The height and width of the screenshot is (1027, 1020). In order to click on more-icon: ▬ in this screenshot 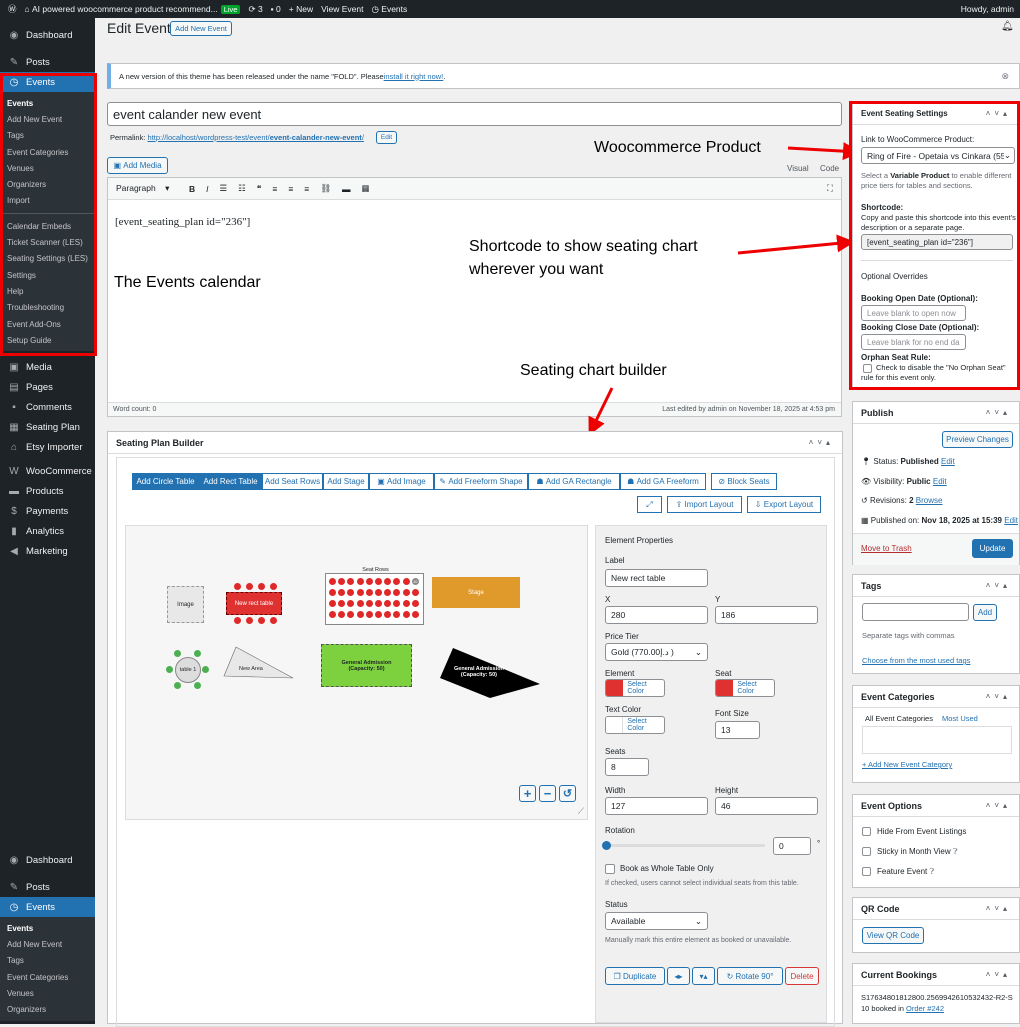, I will do `click(346, 189)`.